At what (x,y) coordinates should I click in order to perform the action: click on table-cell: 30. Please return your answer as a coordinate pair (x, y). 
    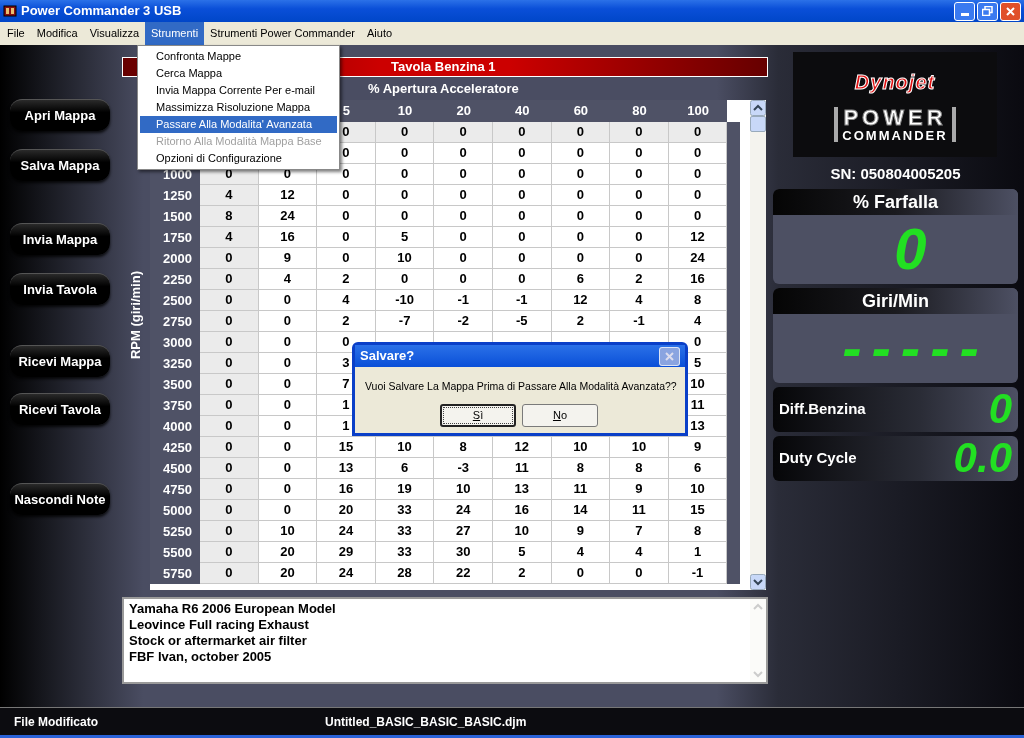
    Looking at the image, I should click on (463, 552).